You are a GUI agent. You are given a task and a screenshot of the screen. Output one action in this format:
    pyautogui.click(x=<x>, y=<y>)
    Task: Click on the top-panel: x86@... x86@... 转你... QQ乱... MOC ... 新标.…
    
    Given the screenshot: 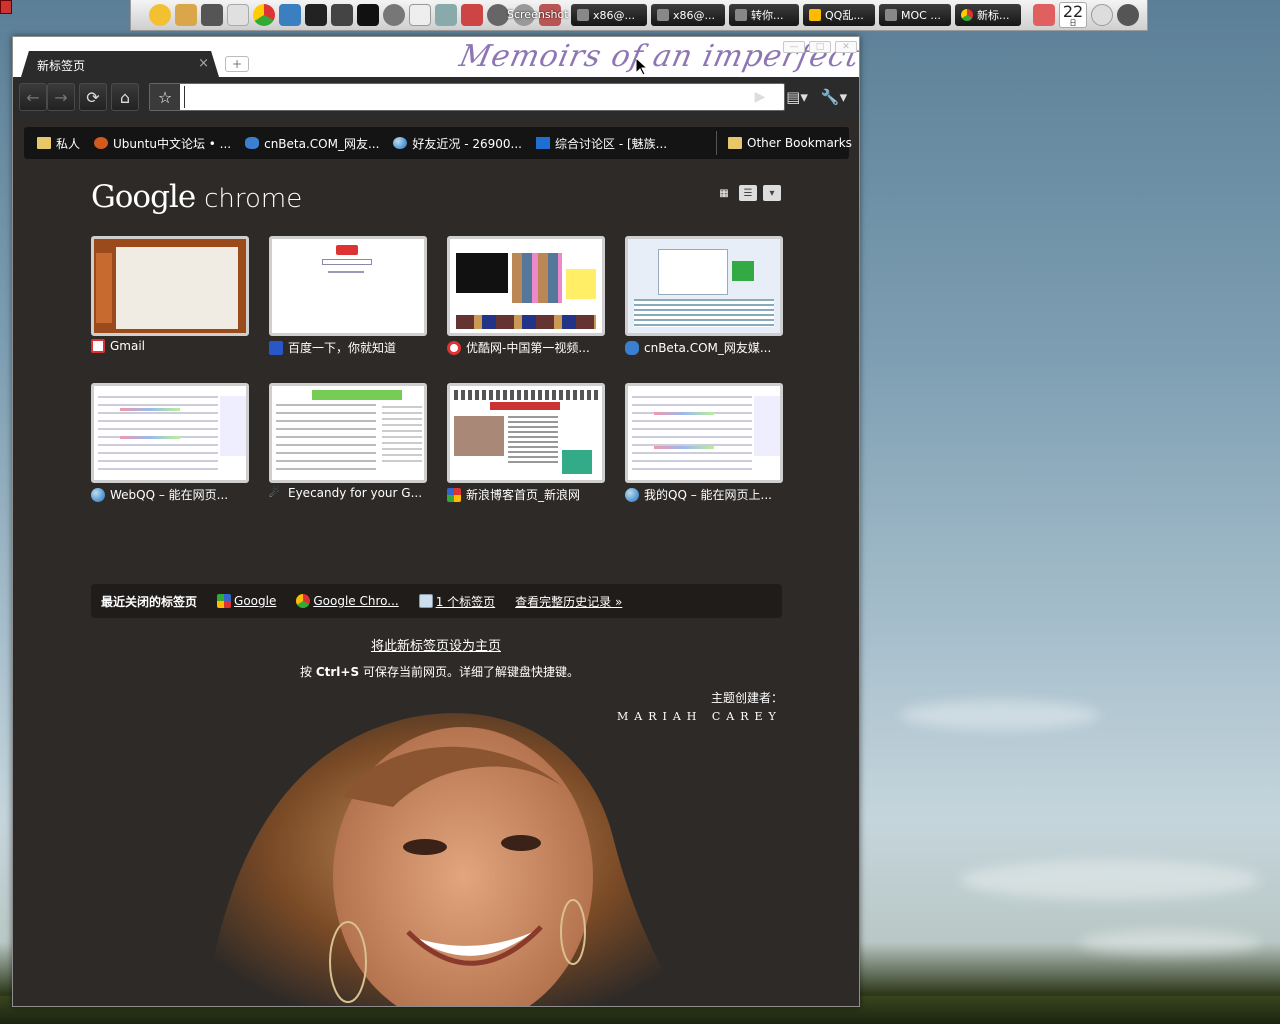 What is the action you would take?
    pyautogui.click(x=639, y=15)
    